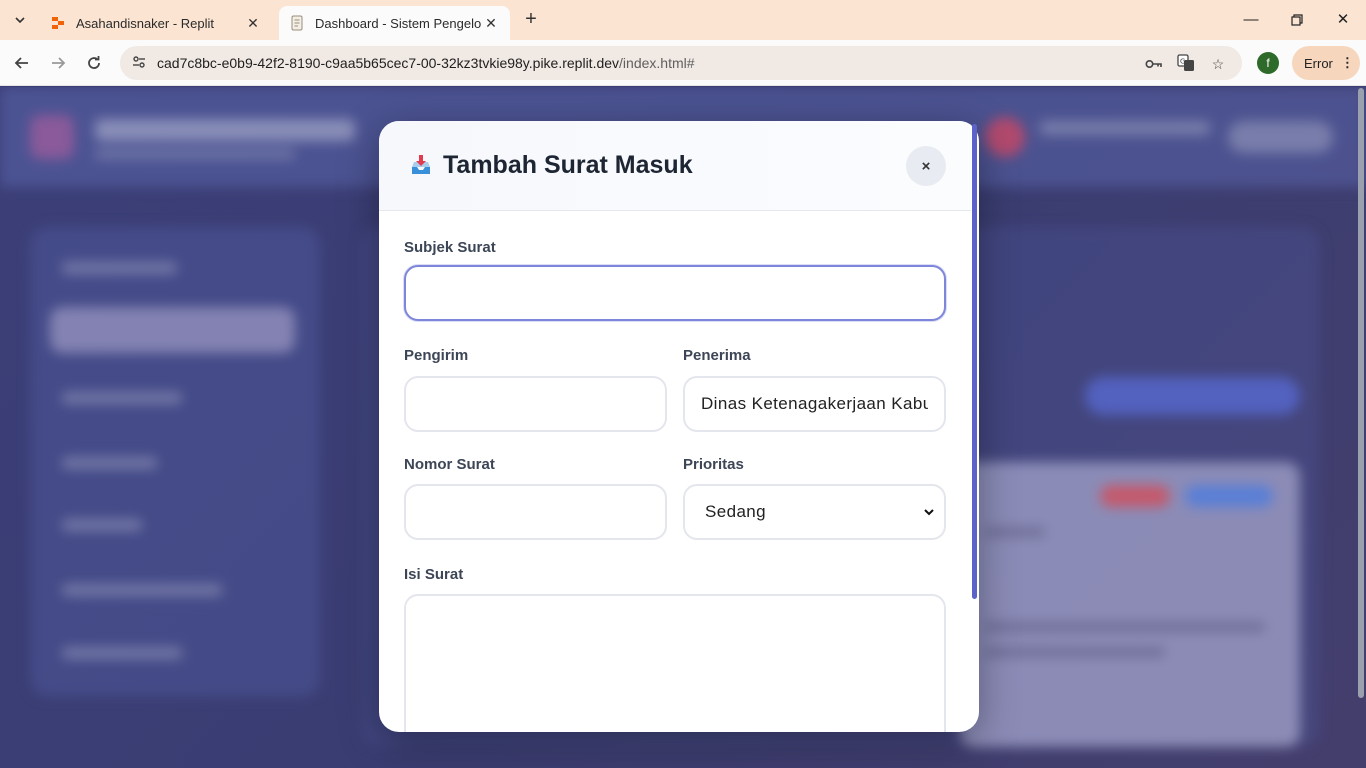 Image resolution: width=1366 pixels, height=768 pixels. What do you see at coordinates (398, 23) in the screenshot?
I see `tab-title: Dashboard - Sistem Pengelolaa` at bounding box center [398, 23].